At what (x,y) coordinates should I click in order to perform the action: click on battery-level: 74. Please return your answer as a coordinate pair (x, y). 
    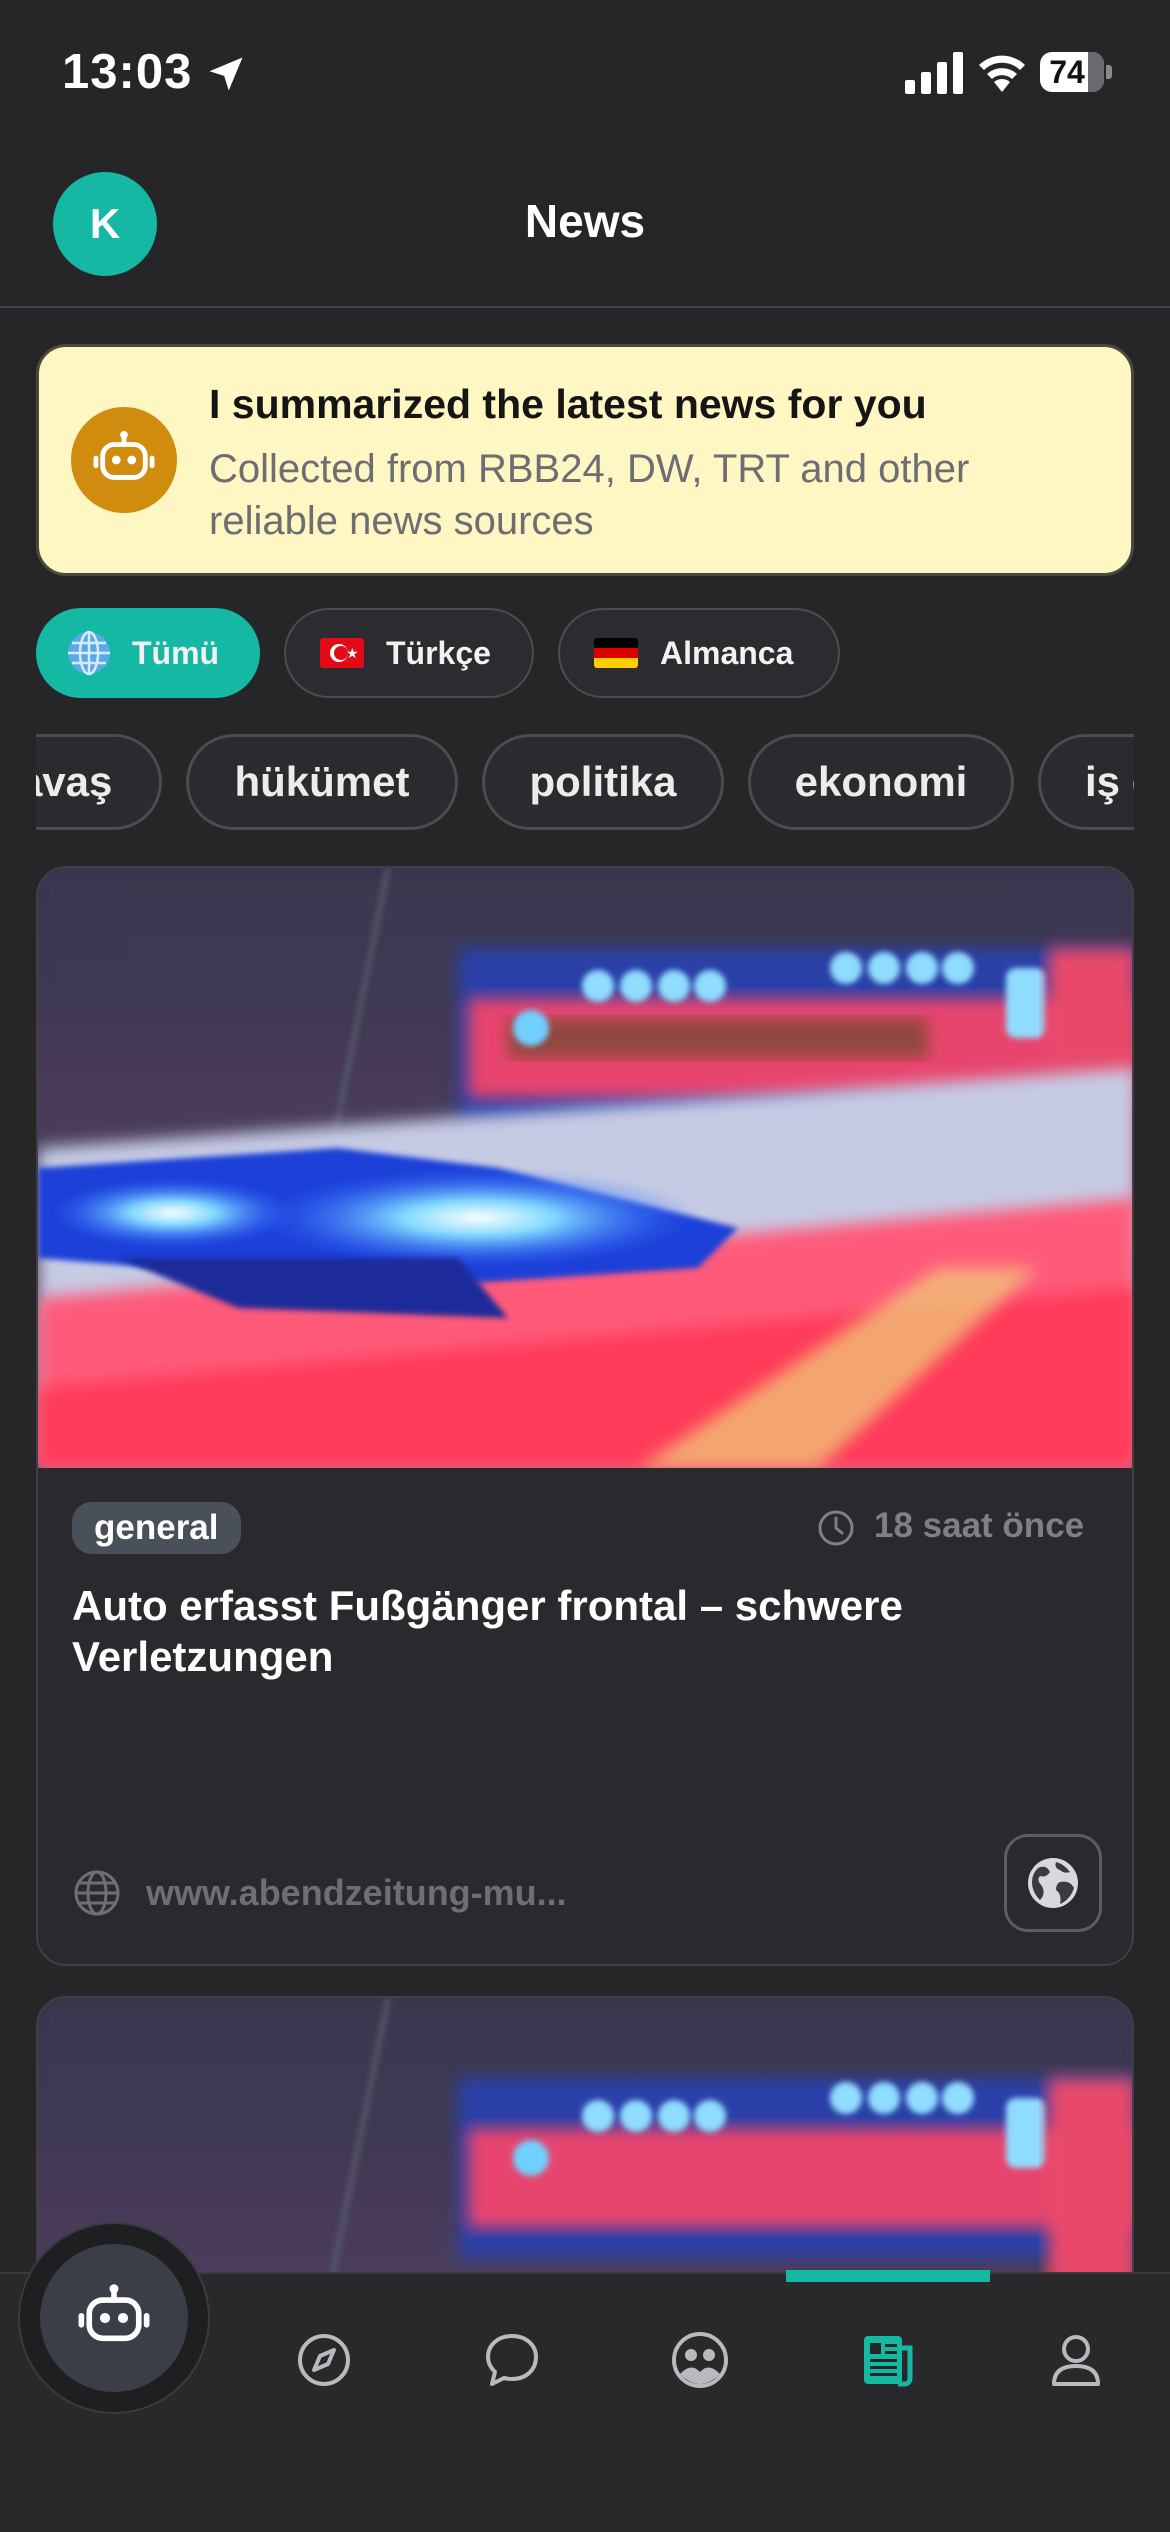
    Looking at the image, I should click on (1067, 72).